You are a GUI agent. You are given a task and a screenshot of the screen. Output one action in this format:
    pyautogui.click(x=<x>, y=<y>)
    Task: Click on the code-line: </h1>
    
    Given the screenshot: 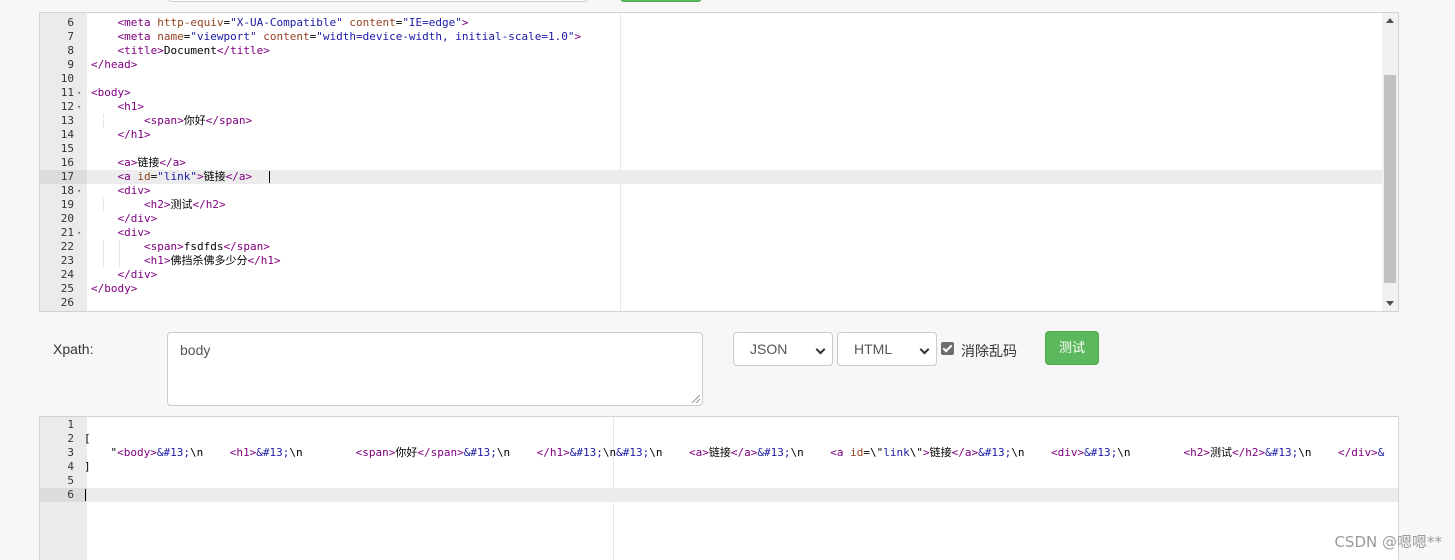 What is the action you would take?
    pyautogui.click(x=134, y=134)
    